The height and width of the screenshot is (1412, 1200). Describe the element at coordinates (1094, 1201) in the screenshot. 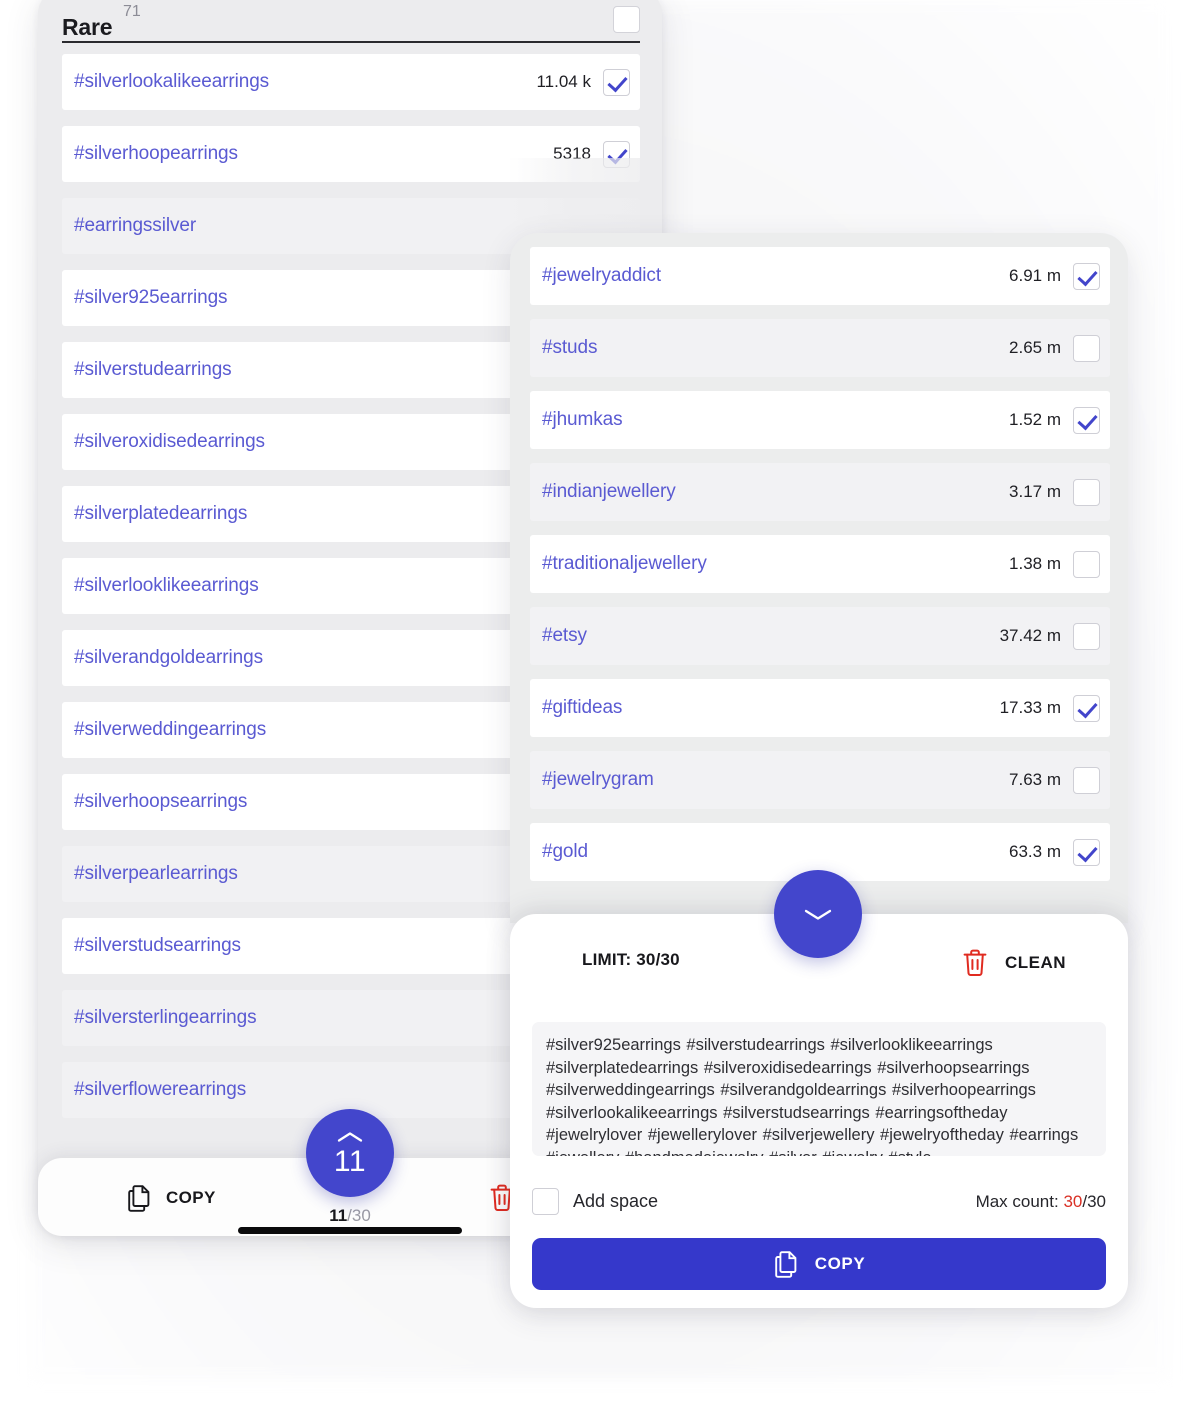

I see `max-count-total: /30` at that location.